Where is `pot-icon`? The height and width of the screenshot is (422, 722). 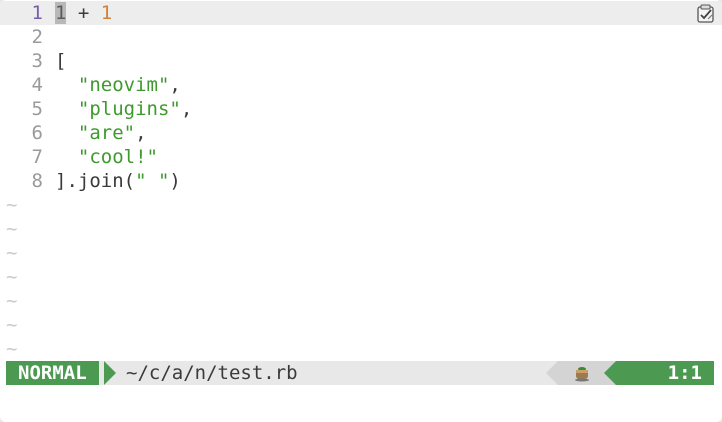 pot-icon is located at coordinates (582, 374).